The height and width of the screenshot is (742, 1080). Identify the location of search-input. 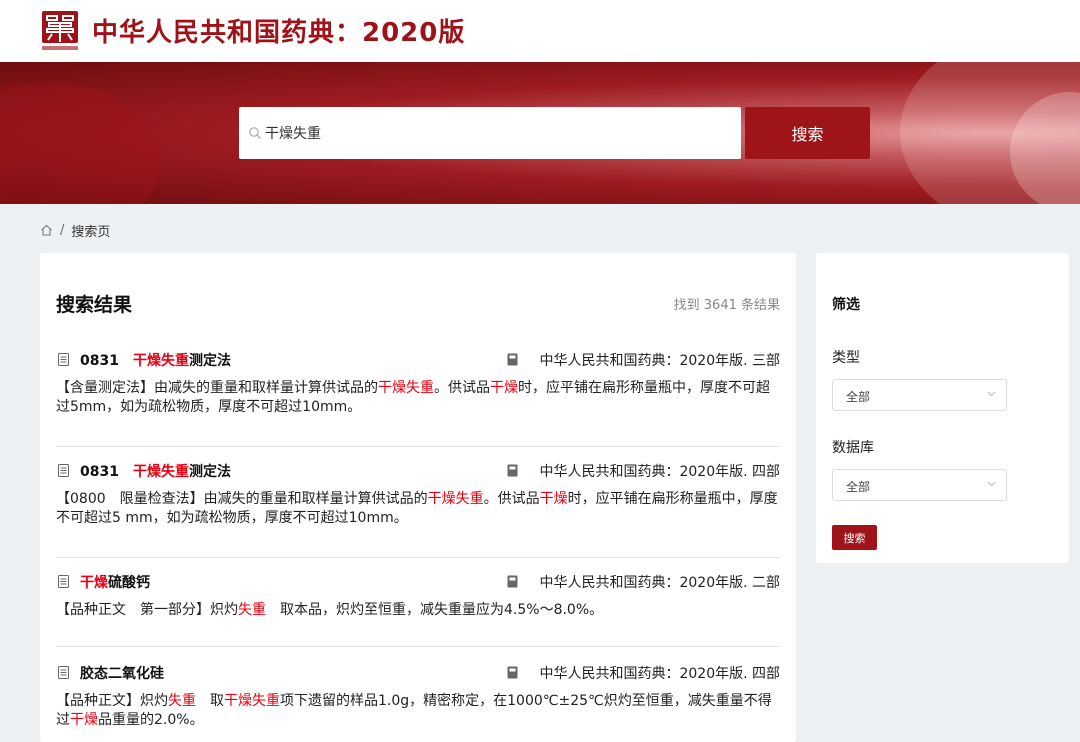
(495, 133).